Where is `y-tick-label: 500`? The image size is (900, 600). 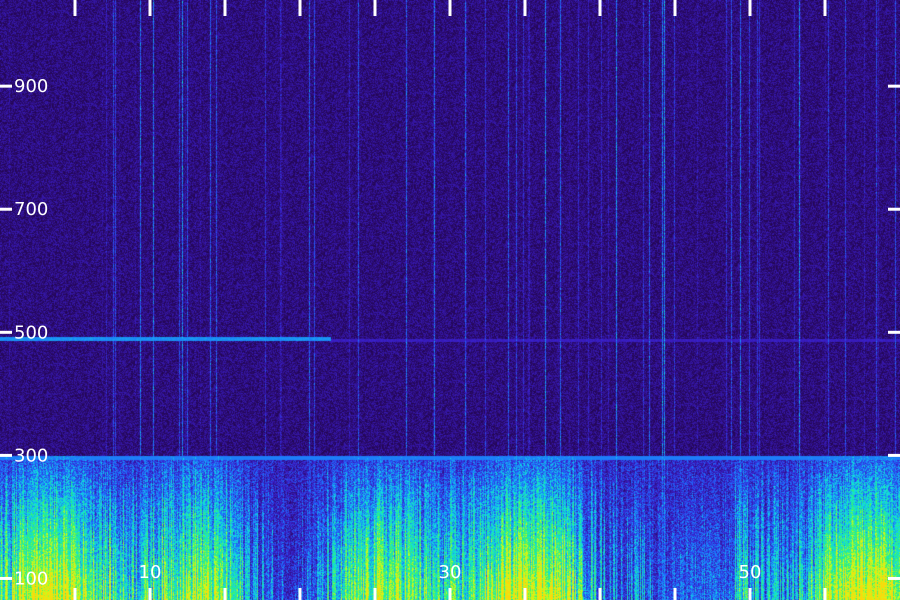 y-tick-label: 500 is located at coordinates (31, 332).